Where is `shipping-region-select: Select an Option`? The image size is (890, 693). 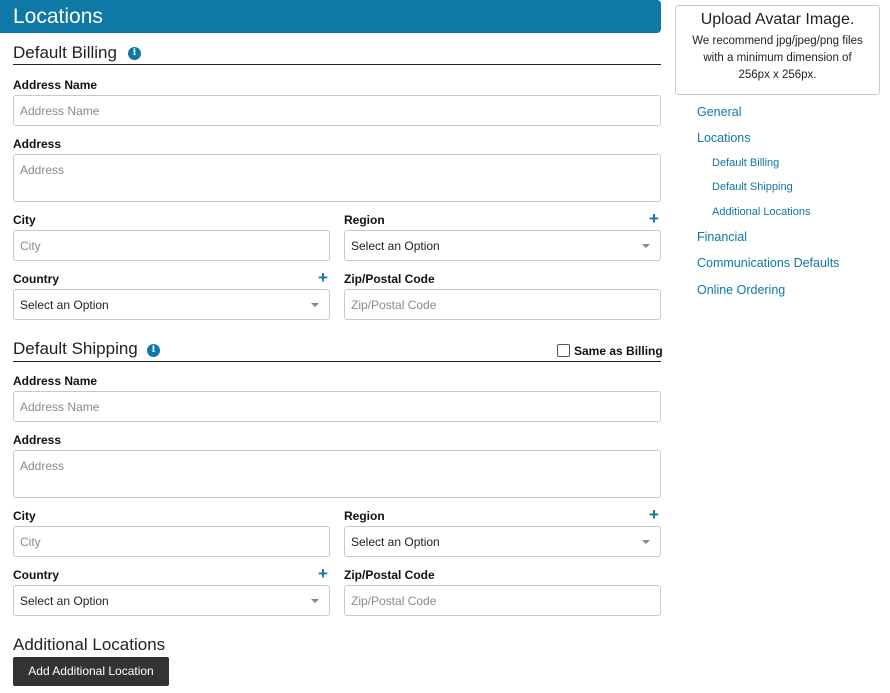 shipping-region-select: Select an Option is located at coordinates (502, 541).